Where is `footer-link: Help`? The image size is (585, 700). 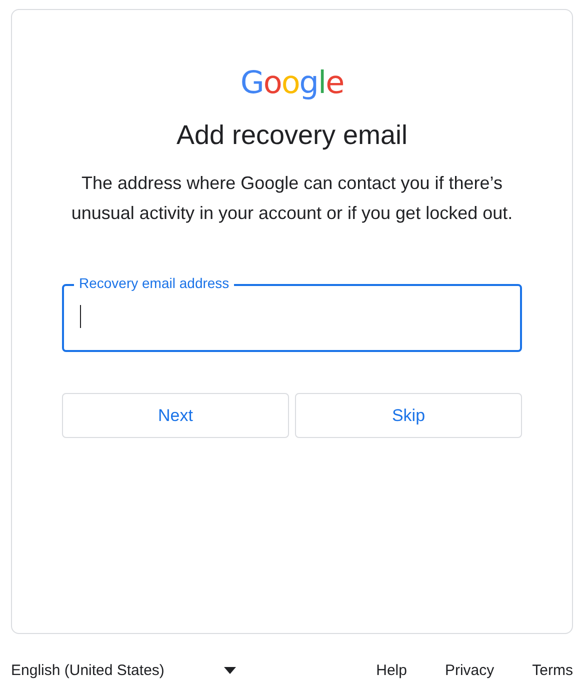
footer-link: Help is located at coordinates (391, 670).